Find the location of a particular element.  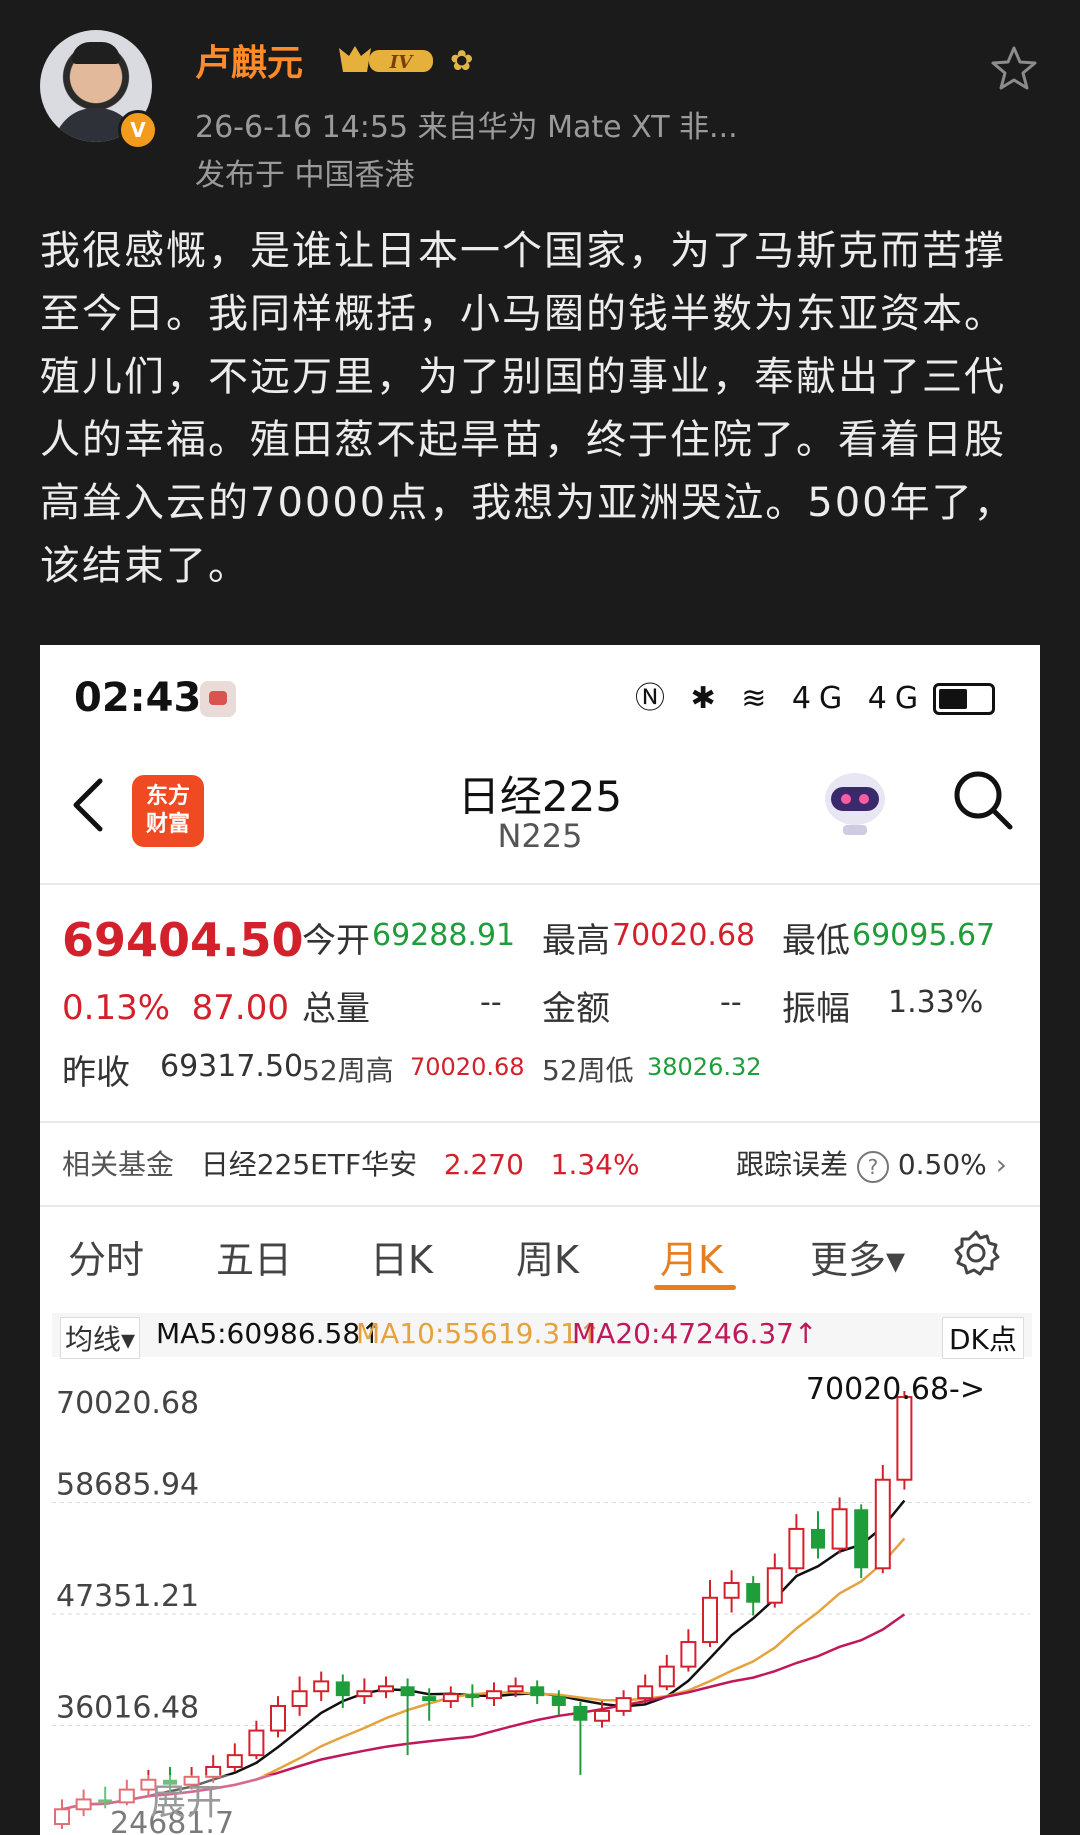

volume-value: -- is located at coordinates (491, 1002).